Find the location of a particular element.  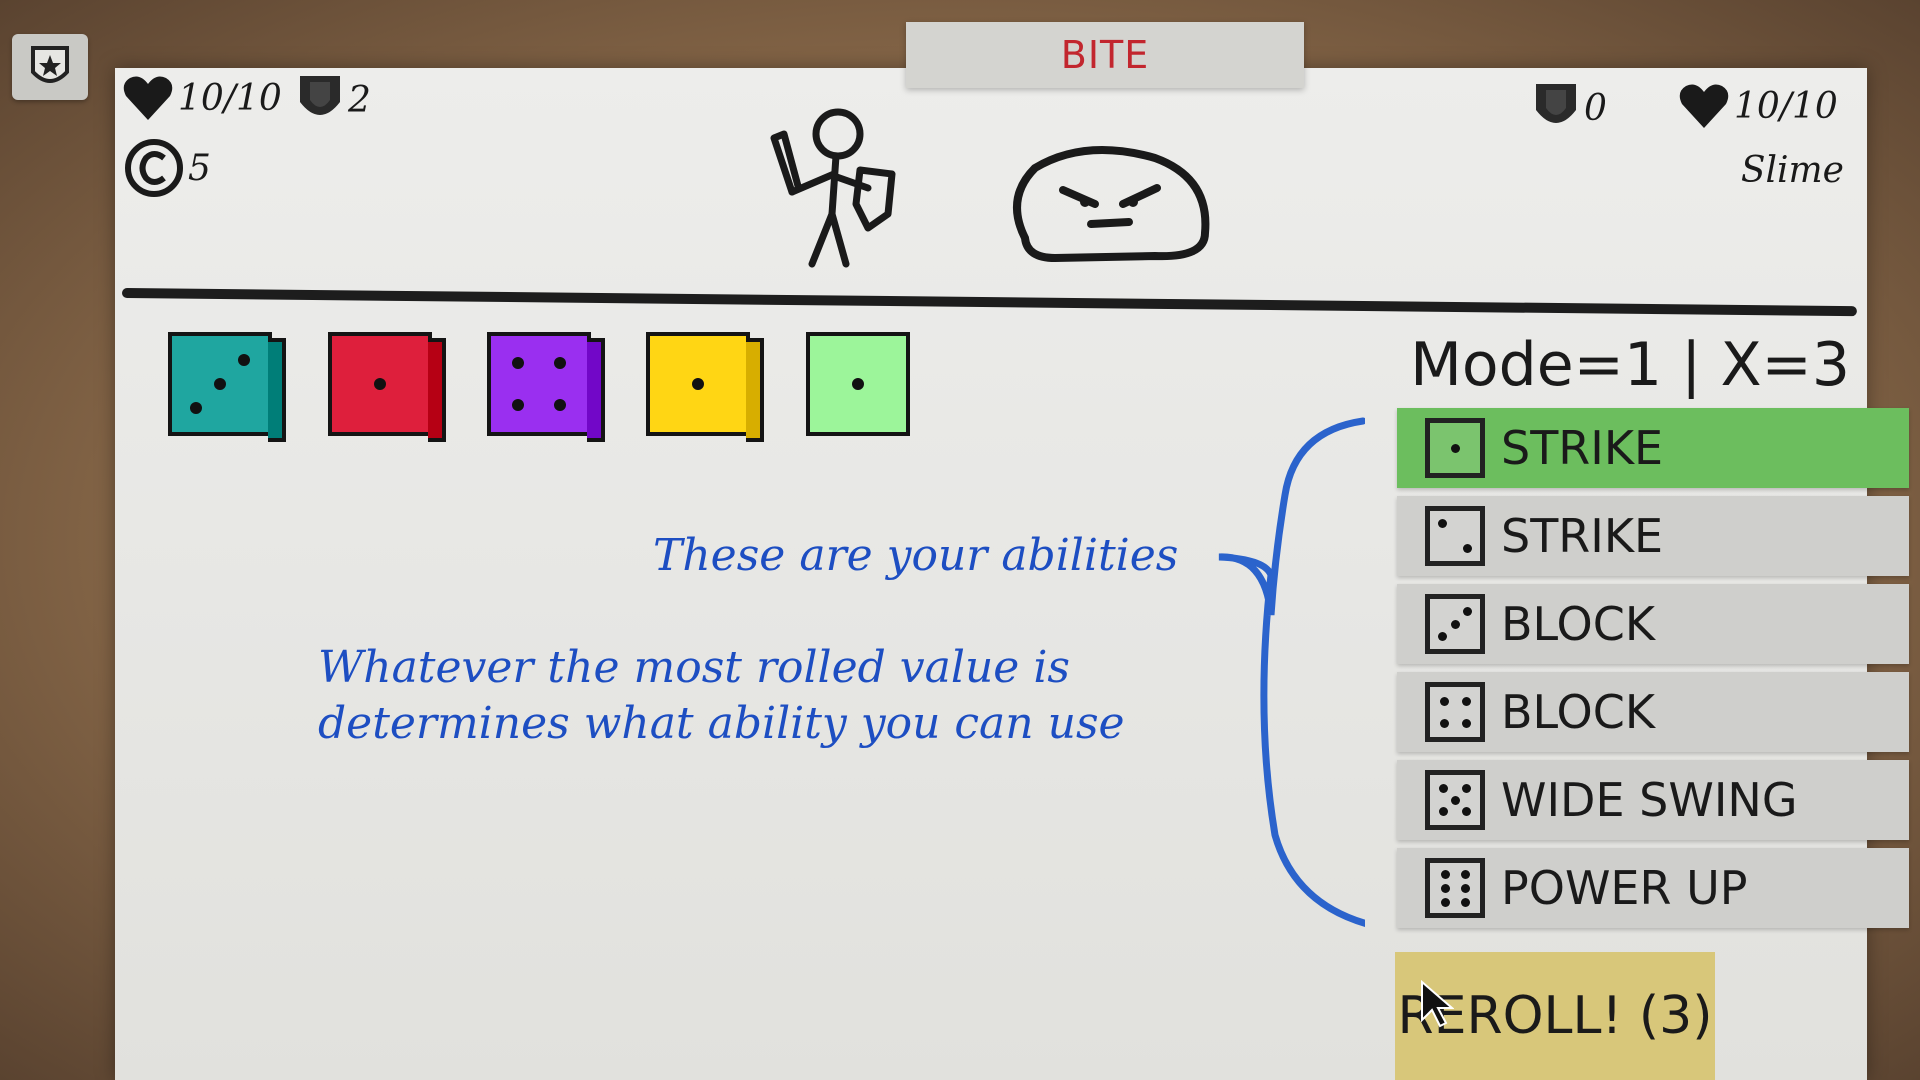

ability-6: POWER UP is located at coordinates (1653, 888).